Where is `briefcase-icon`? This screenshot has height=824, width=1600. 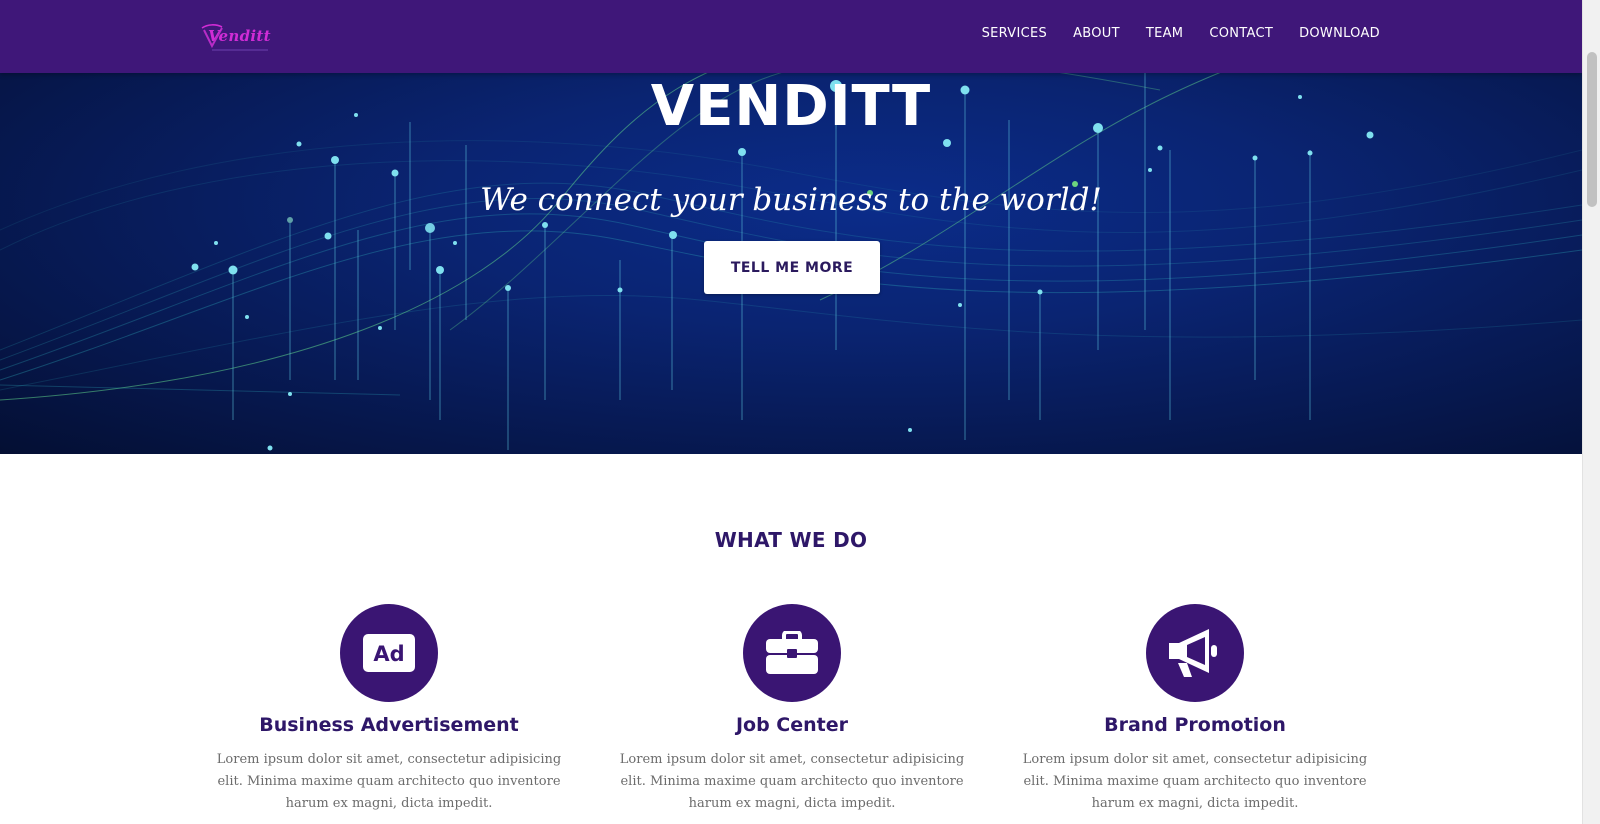
briefcase-icon is located at coordinates (792, 653).